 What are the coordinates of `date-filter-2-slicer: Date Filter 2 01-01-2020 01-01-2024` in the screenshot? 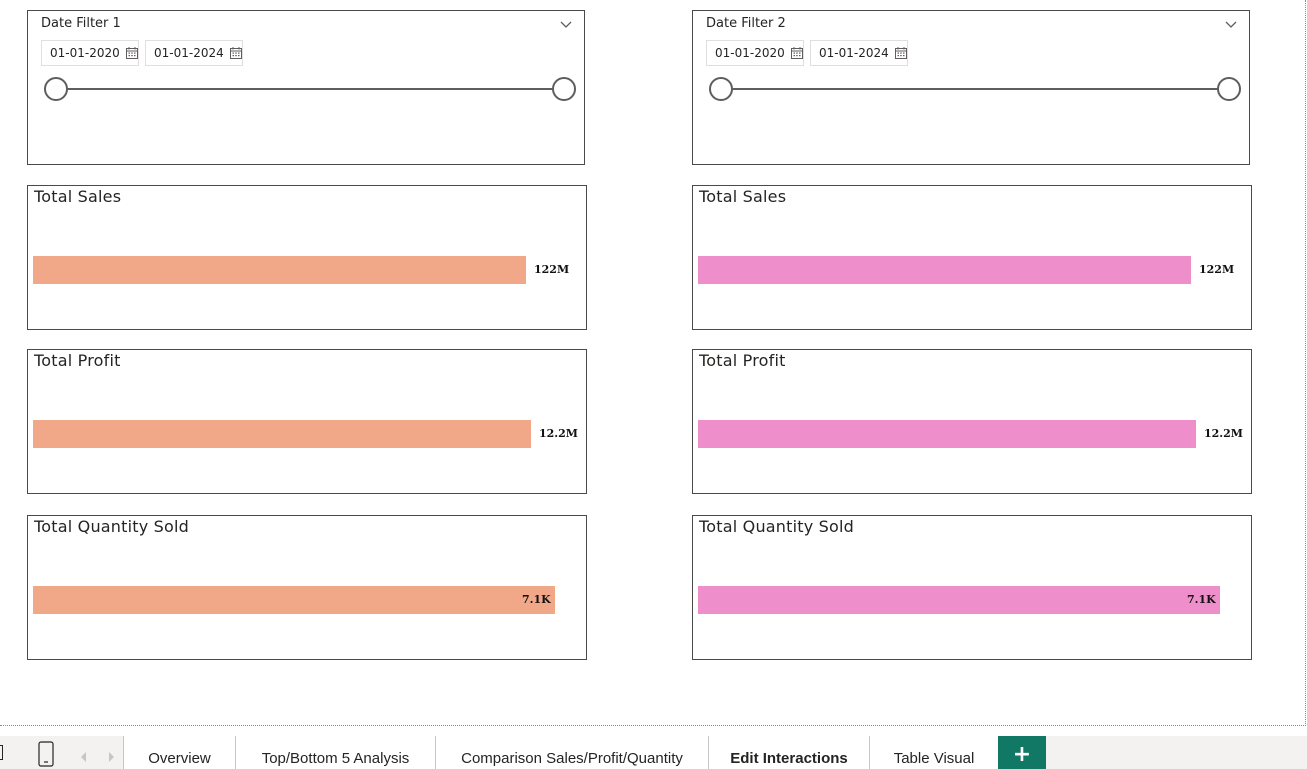 It's located at (971, 87).